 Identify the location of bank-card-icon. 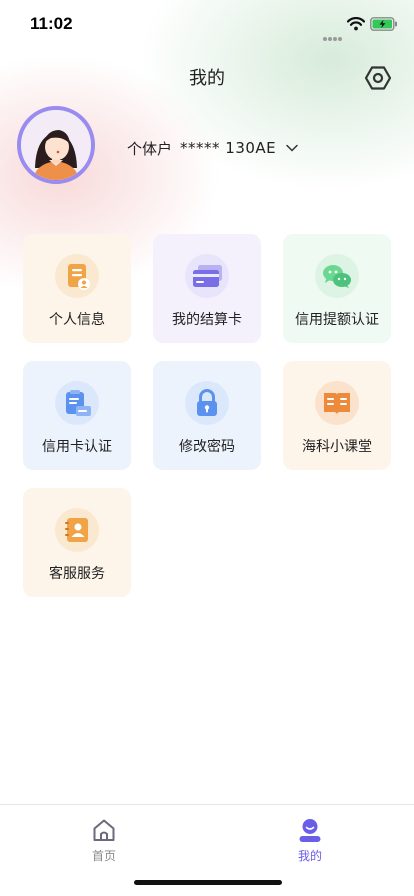
(207, 276).